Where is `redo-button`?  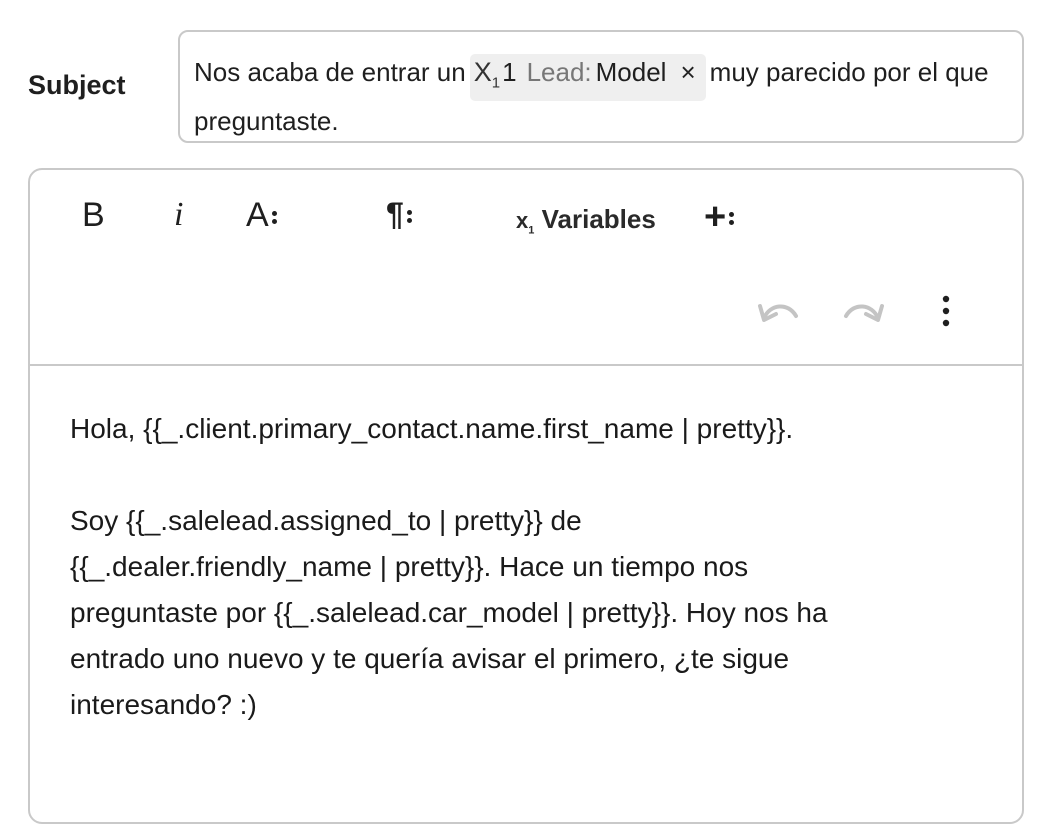
redo-button is located at coordinates (864, 313).